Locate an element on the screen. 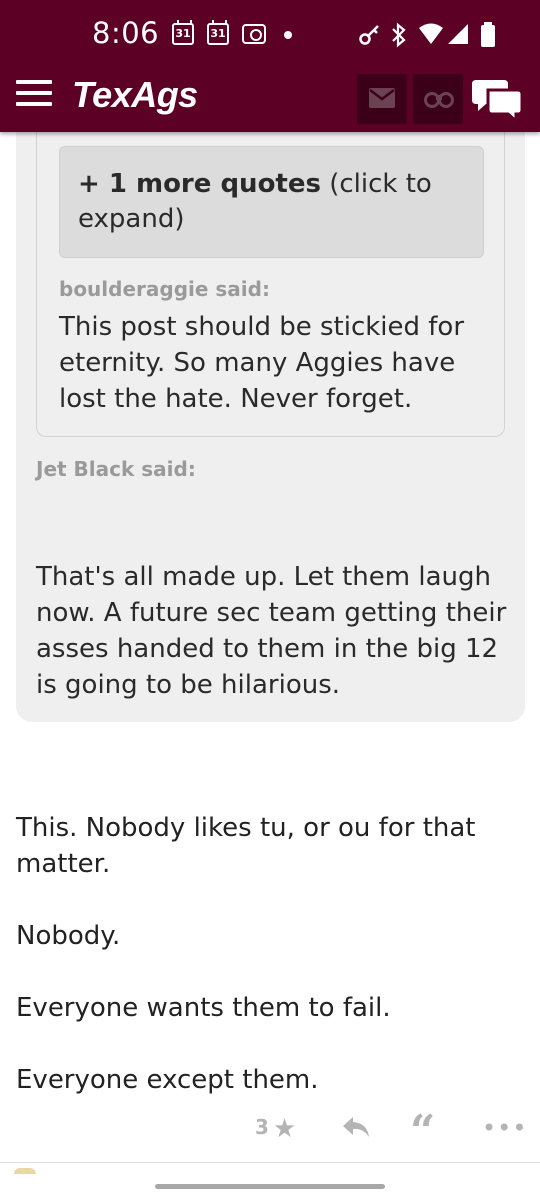  post-actions: 3 ★ “ ••• is located at coordinates (270, 1131).